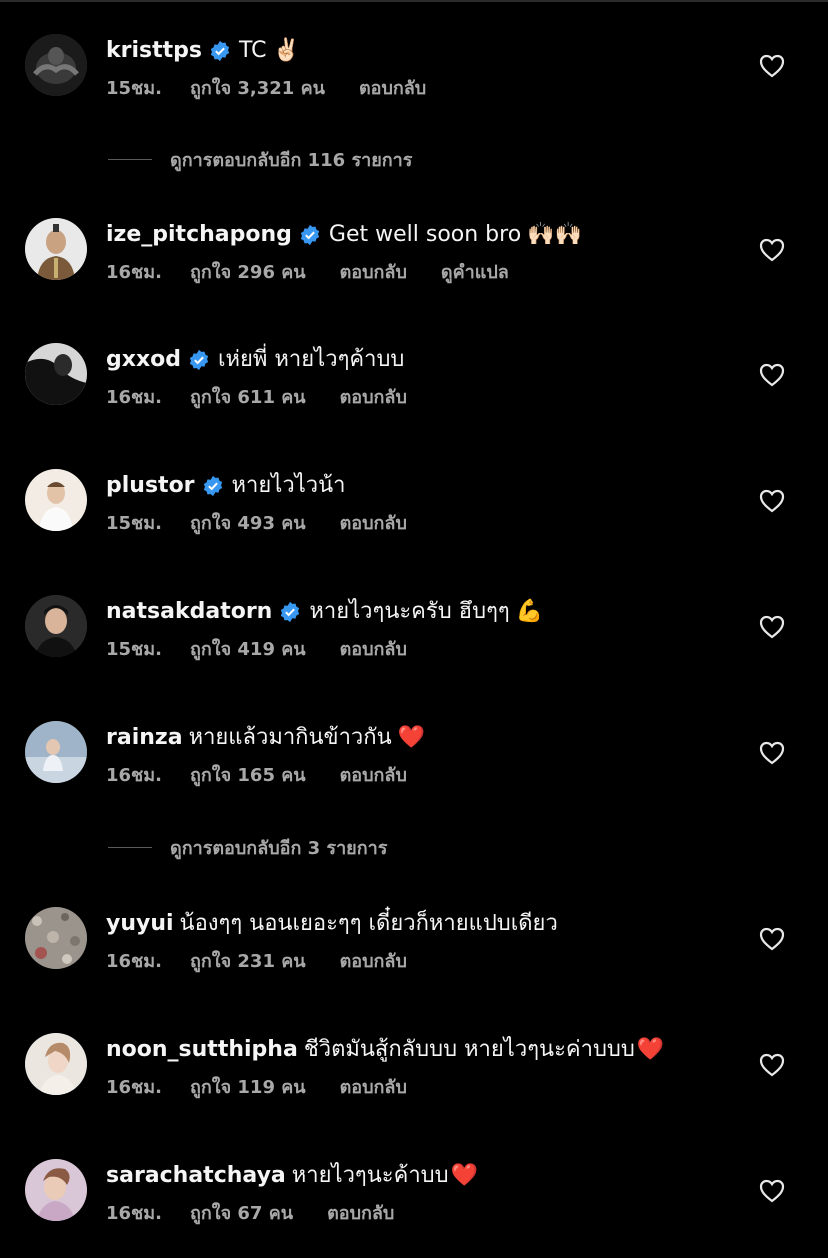  Describe the element at coordinates (241, 1214) in the screenshot. I see `likes-count: ถูกใจ 67 คน` at that location.